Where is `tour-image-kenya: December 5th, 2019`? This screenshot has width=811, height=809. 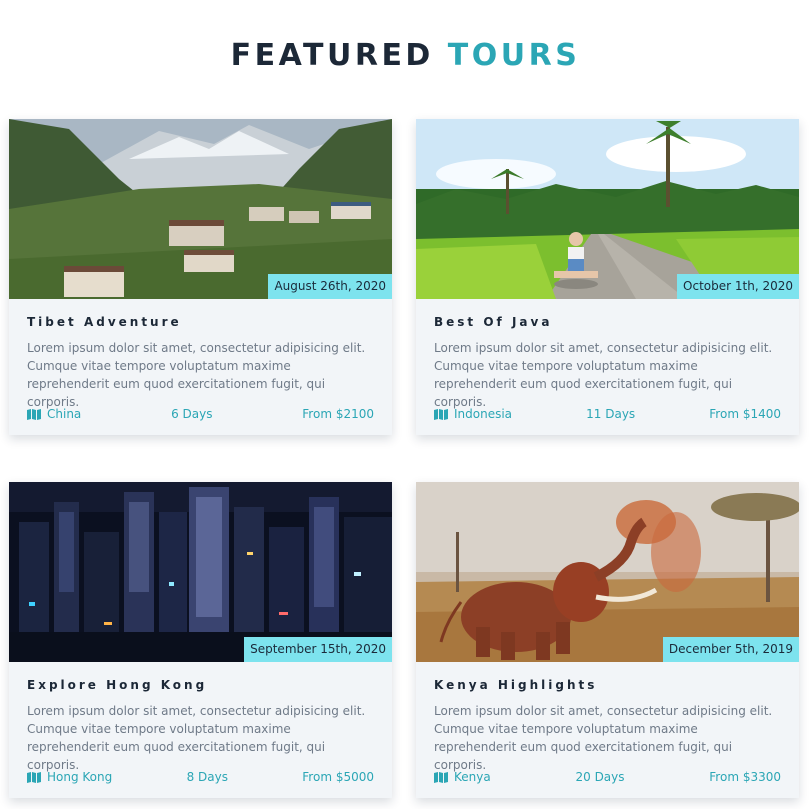
tour-image-kenya: December 5th, 2019 is located at coordinates (607, 572).